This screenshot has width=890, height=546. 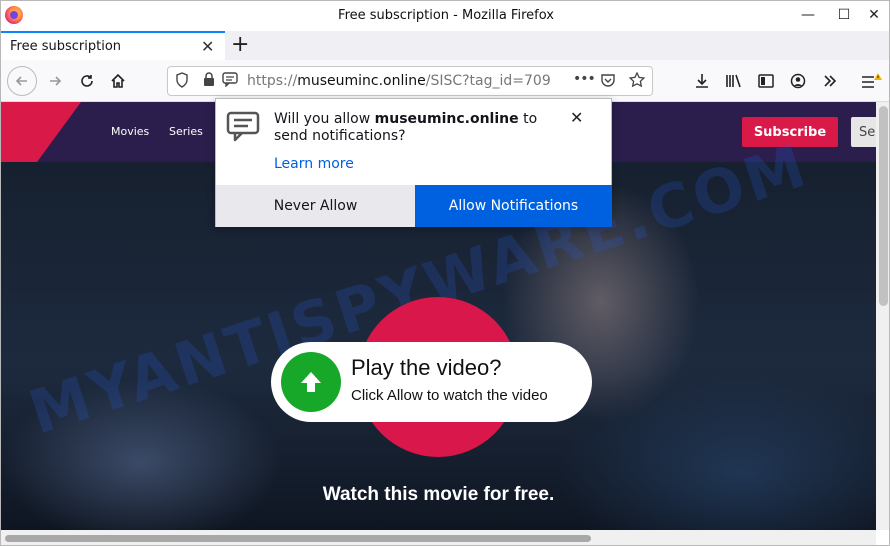 I want to click on library-icon, so click(x=733, y=81).